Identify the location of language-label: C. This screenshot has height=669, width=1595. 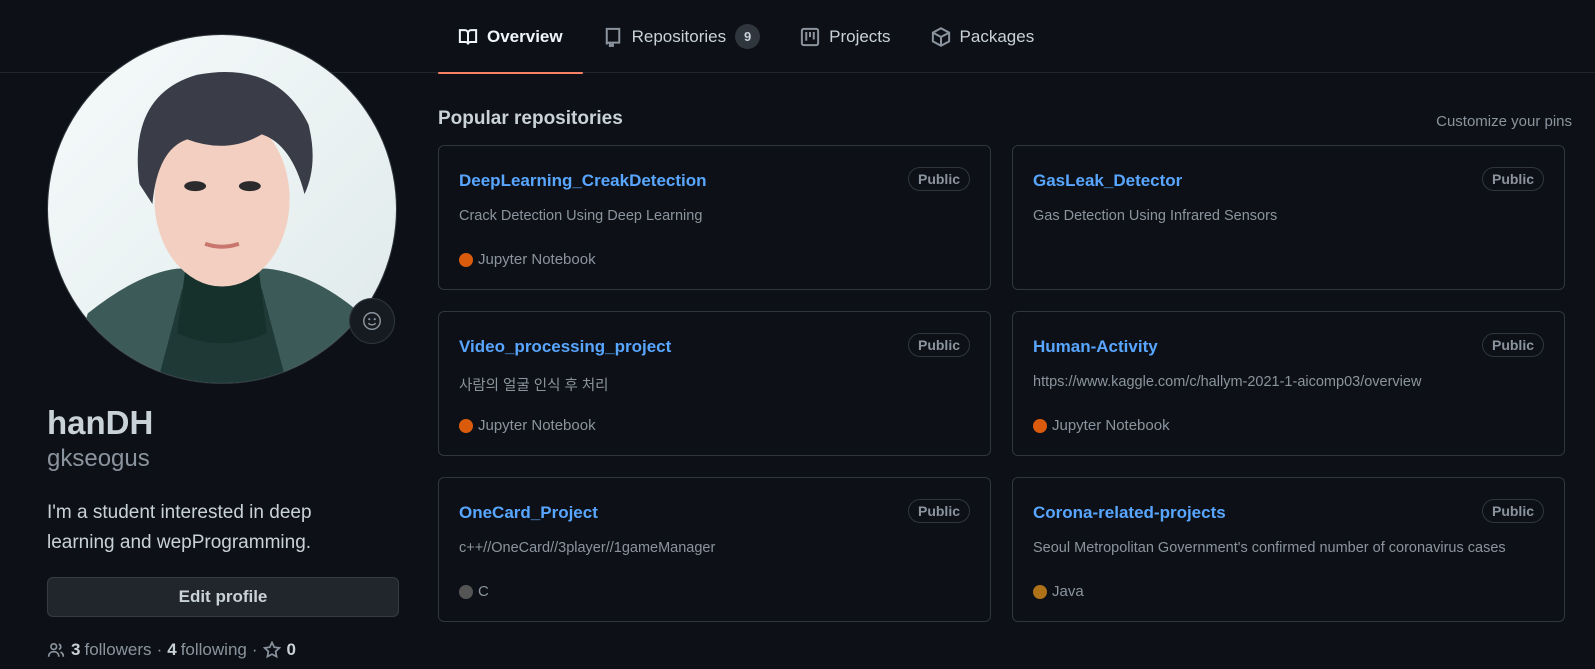
(483, 591).